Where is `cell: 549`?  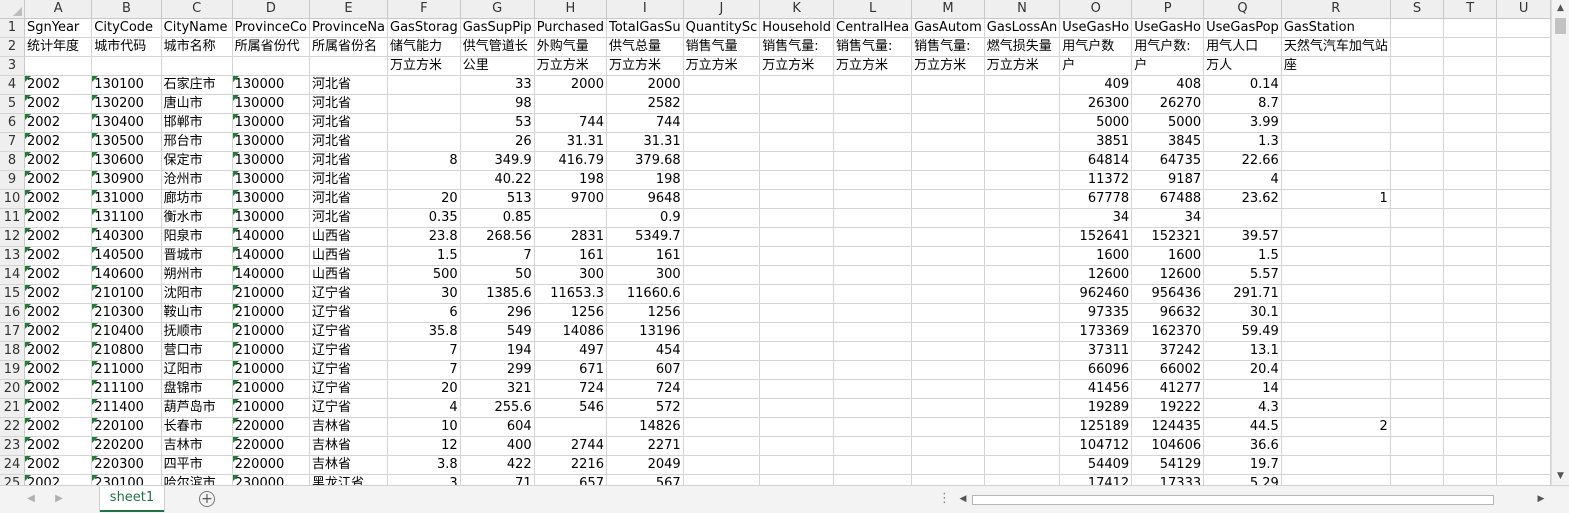 cell: 549 is located at coordinates (497, 332).